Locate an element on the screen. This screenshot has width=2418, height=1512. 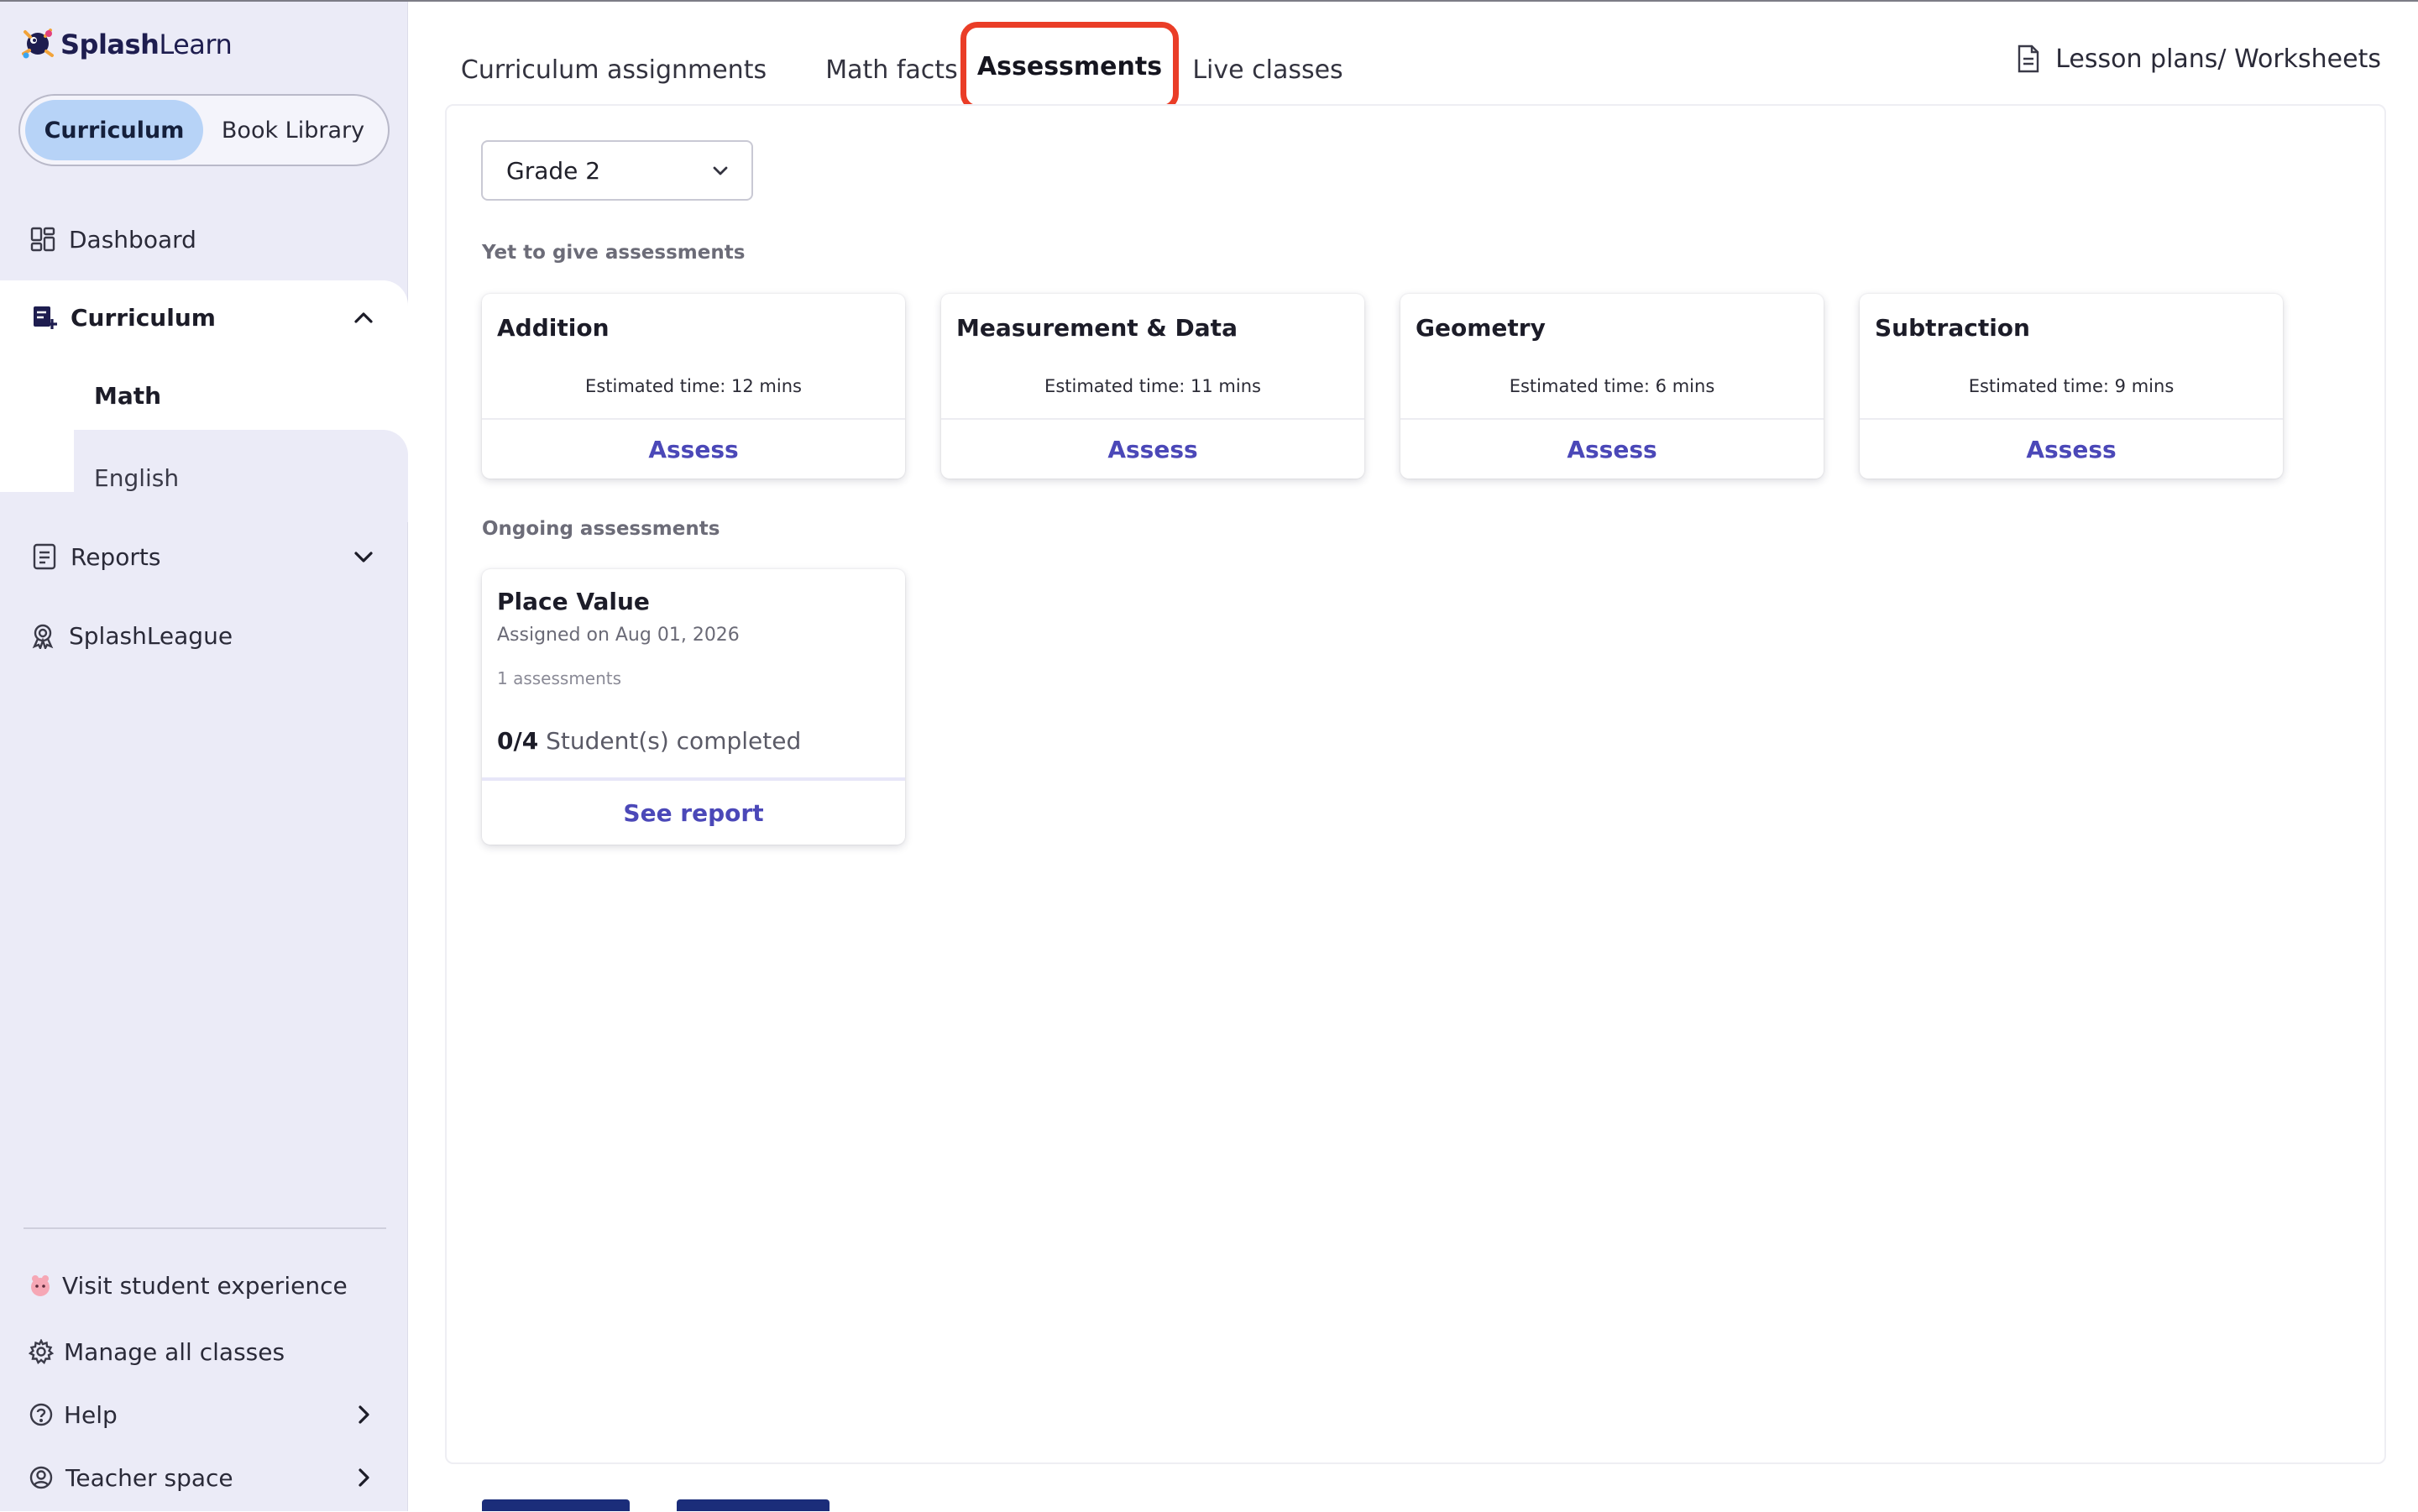
lesson-plans-worksheets-link: Lesson plans/ Worksheets is located at coordinates (2198, 59).